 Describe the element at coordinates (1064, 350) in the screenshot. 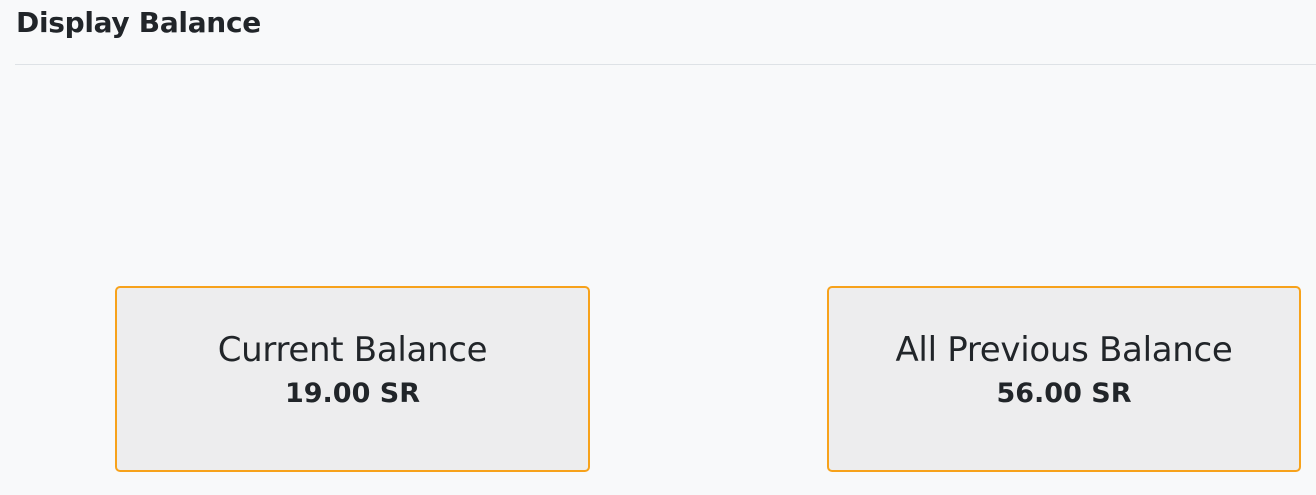

I see `previous-balance-label: All Previous Balance` at that location.